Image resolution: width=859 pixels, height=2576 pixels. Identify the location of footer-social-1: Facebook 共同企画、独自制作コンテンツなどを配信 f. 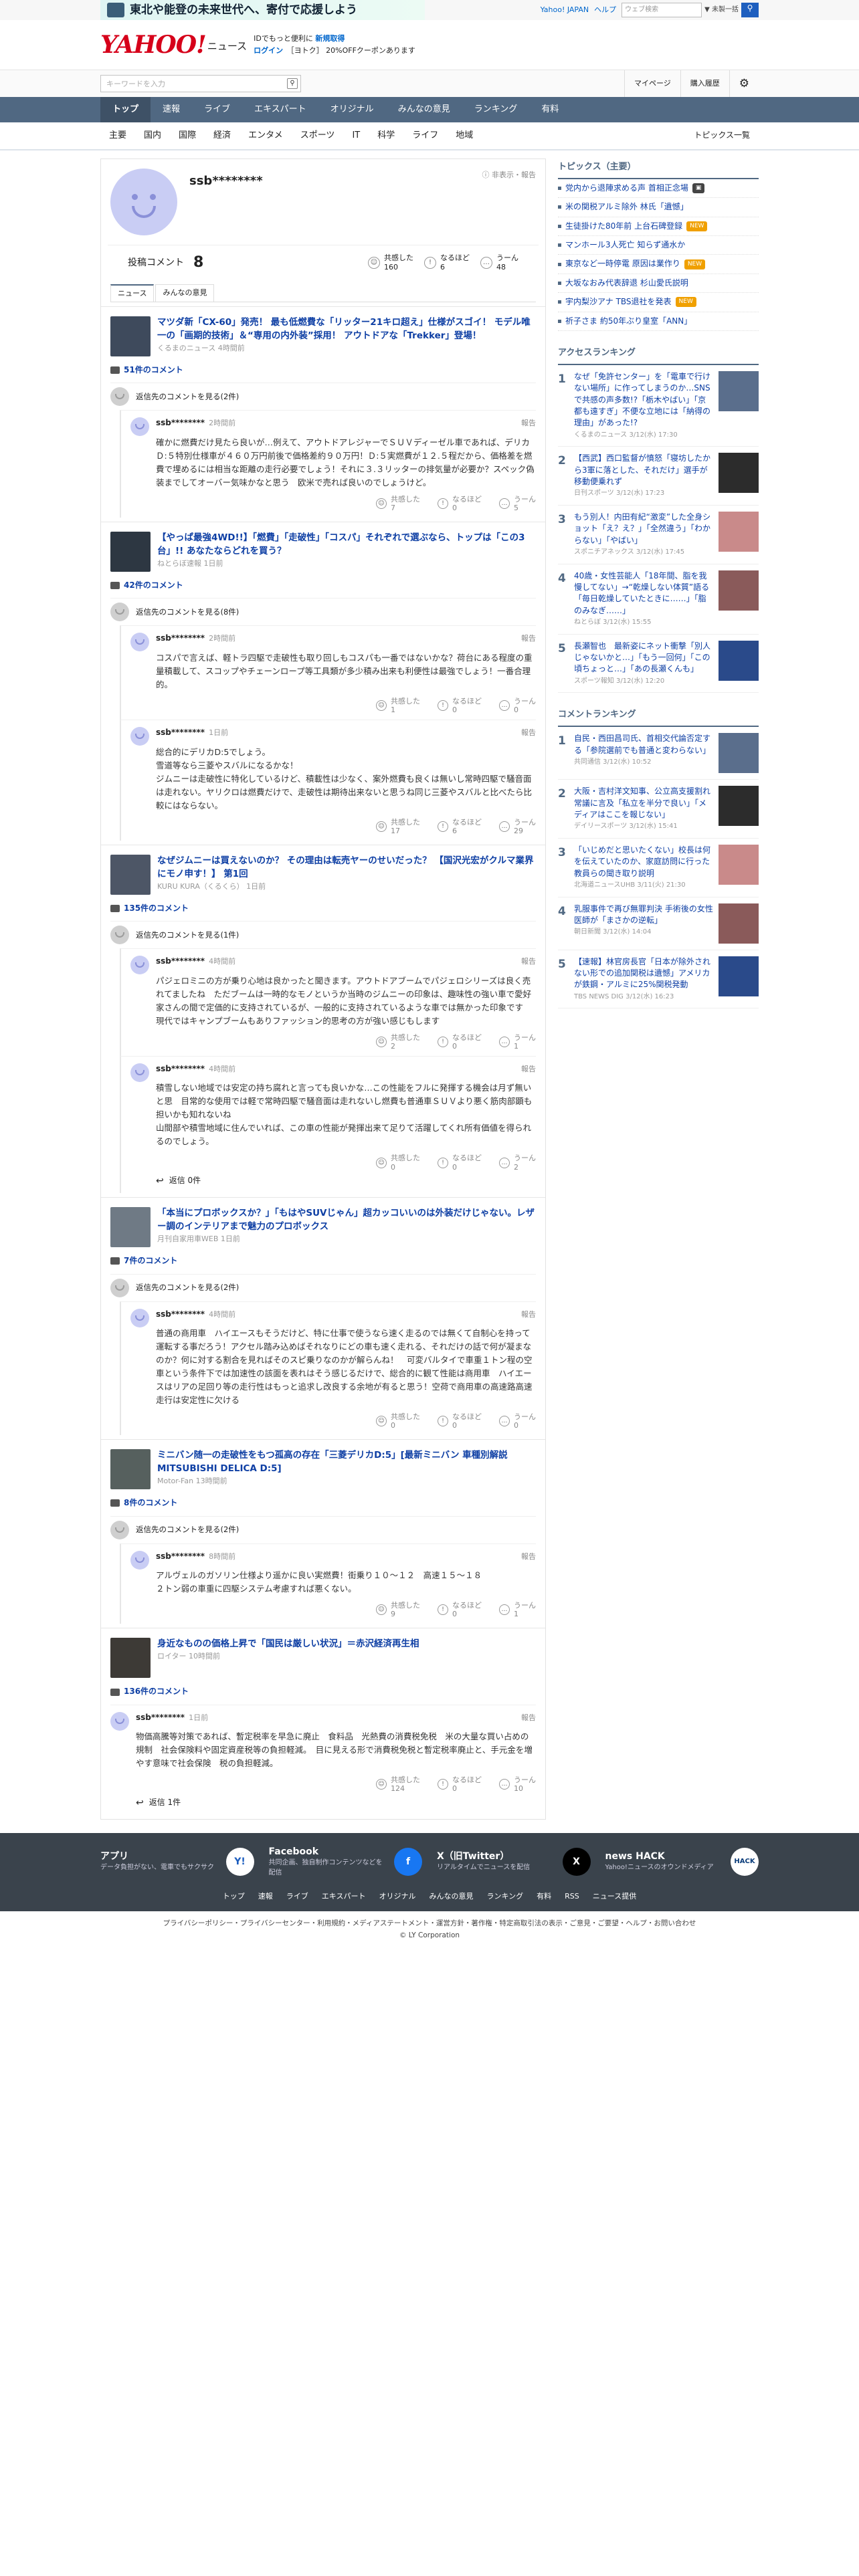
(345, 1861).